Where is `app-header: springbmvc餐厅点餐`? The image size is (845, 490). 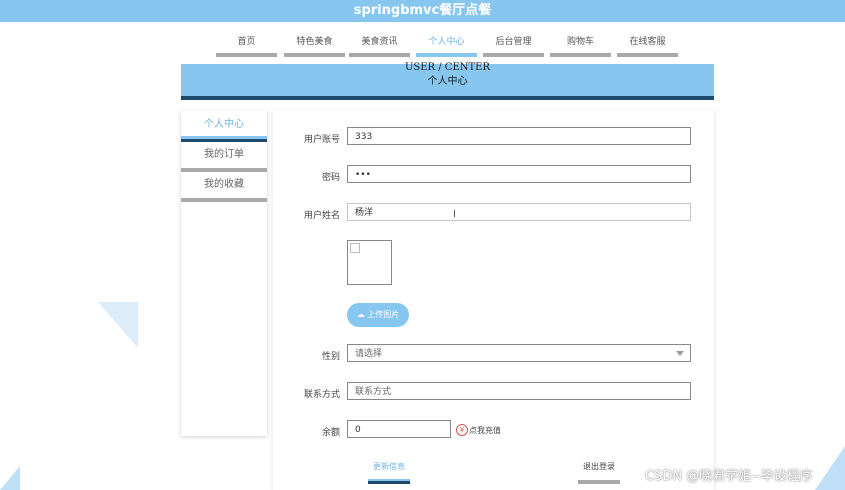
app-header: springbmvc餐厅点餐 is located at coordinates (422, 11).